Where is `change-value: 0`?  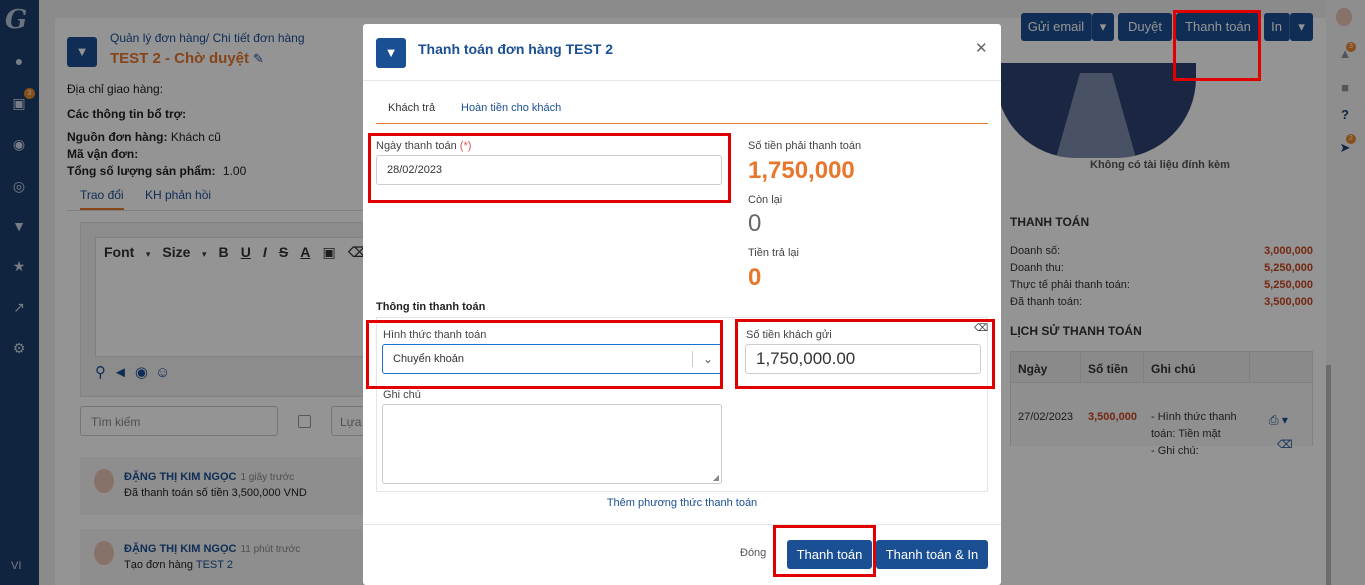
change-value: 0 is located at coordinates (755, 277).